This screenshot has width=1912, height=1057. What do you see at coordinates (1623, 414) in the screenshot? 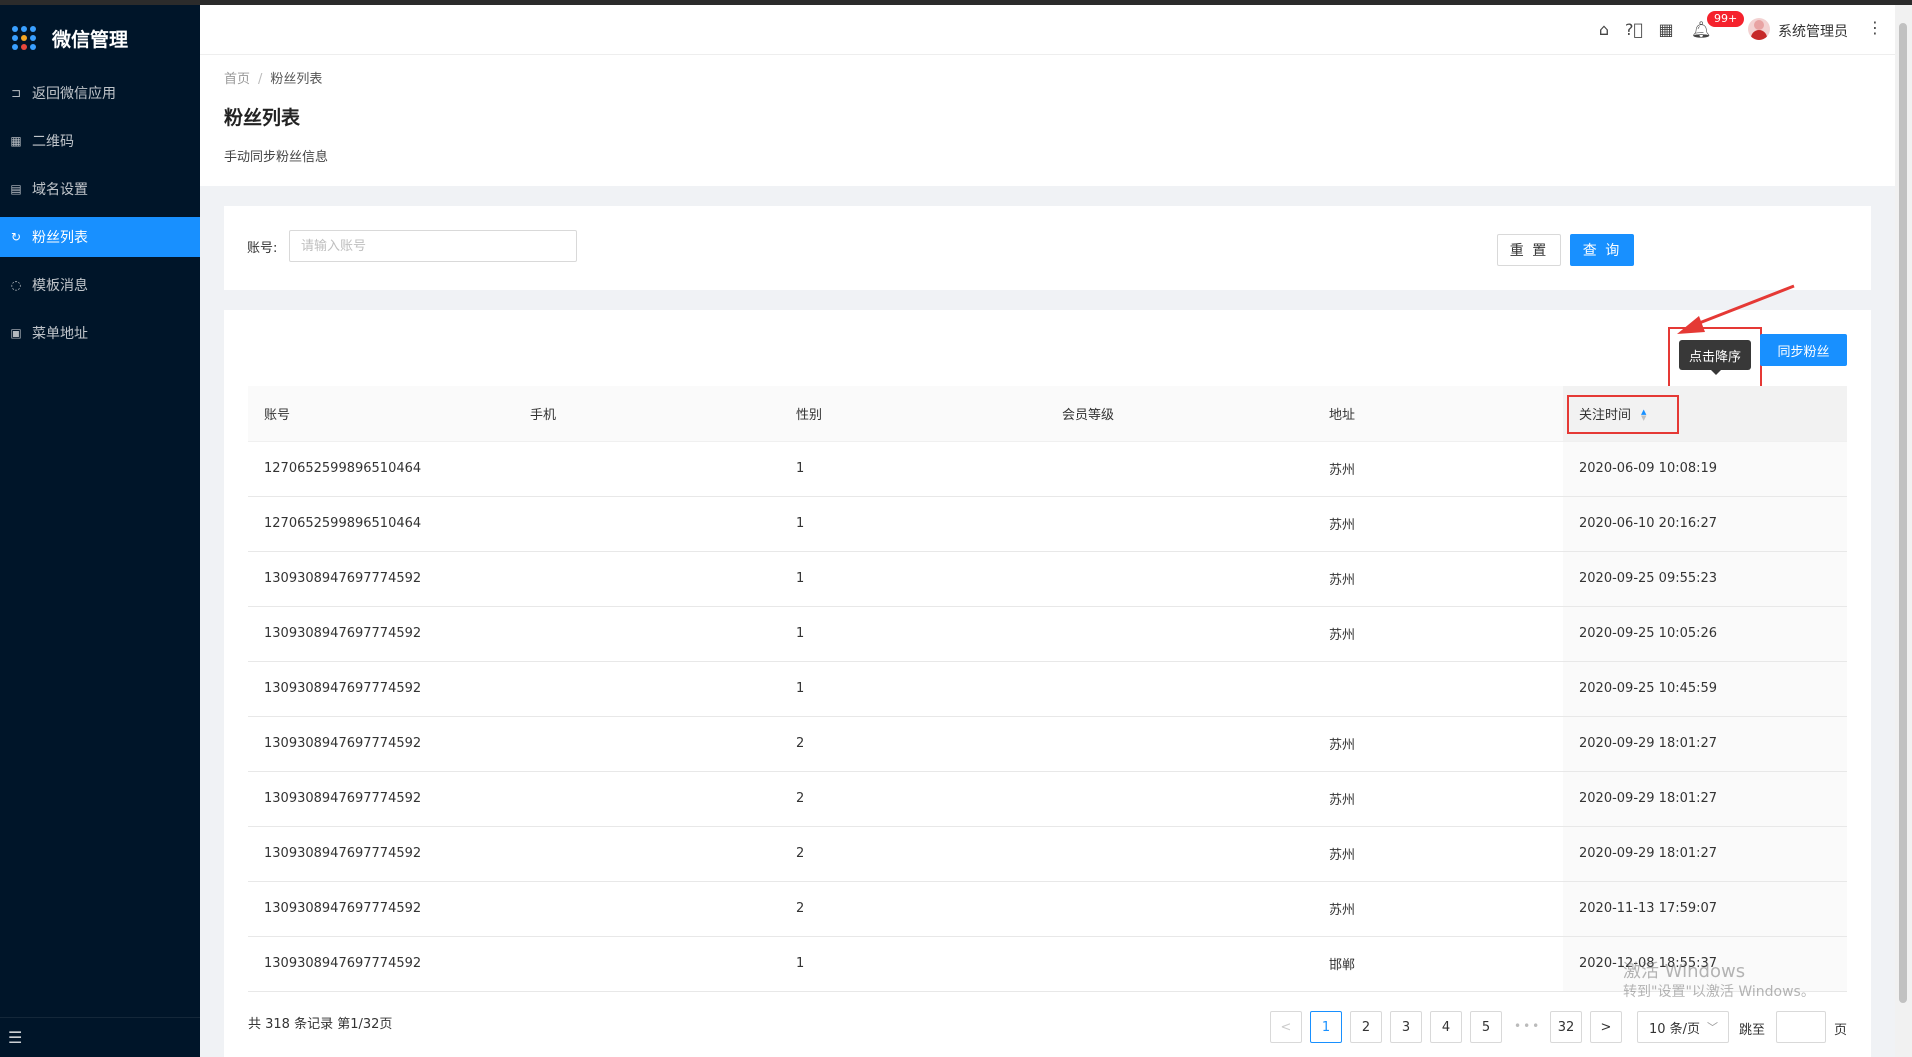
I see `annotation-box-follow-time` at bounding box center [1623, 414].